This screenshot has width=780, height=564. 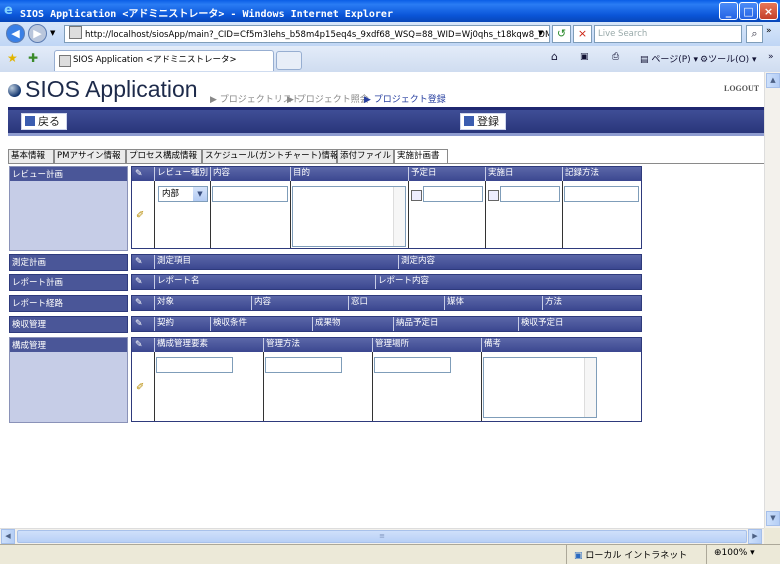 What do you see at coordinates (38, 283) in the screenshot?
I see `report-plan-title: レポート計画` at bounding box center [38, 283].